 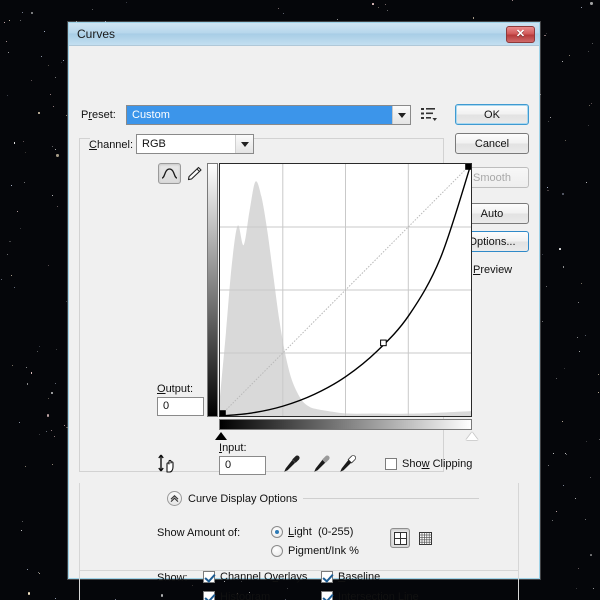 I want to click on pencil-tool-icon, so click(x=194, y=173).